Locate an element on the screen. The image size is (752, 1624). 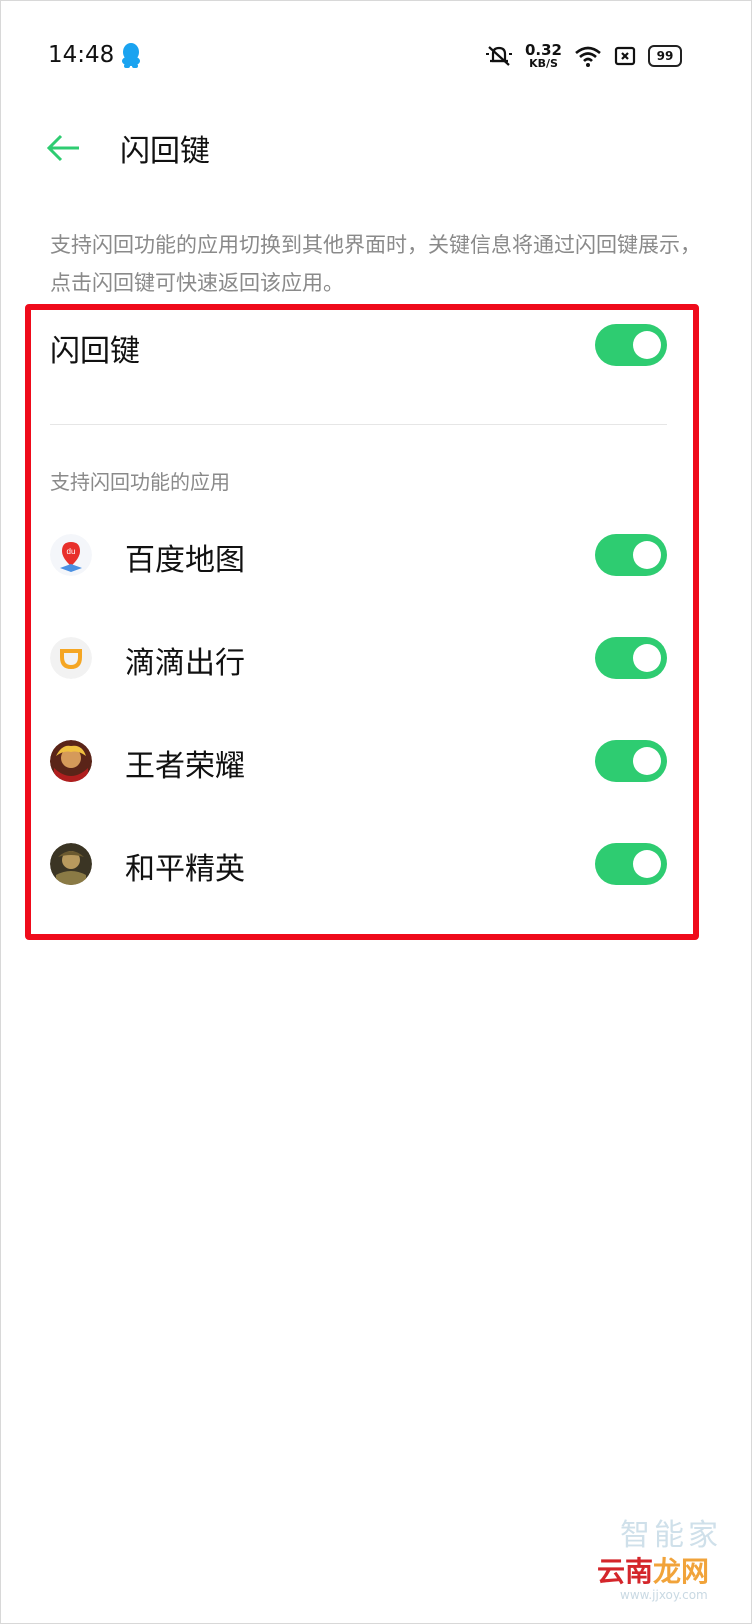
net-speed: 0.32 KB/S is located at coordinates (543, 55).